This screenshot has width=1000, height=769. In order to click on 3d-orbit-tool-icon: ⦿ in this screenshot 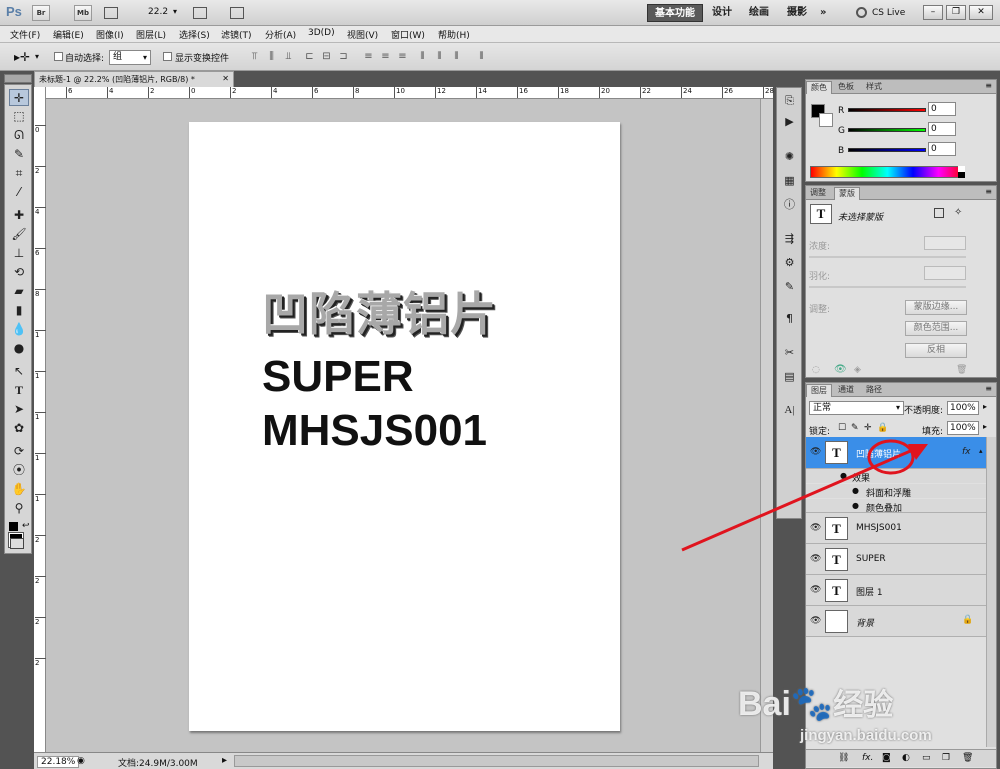, I will do `click(19, 470)`.